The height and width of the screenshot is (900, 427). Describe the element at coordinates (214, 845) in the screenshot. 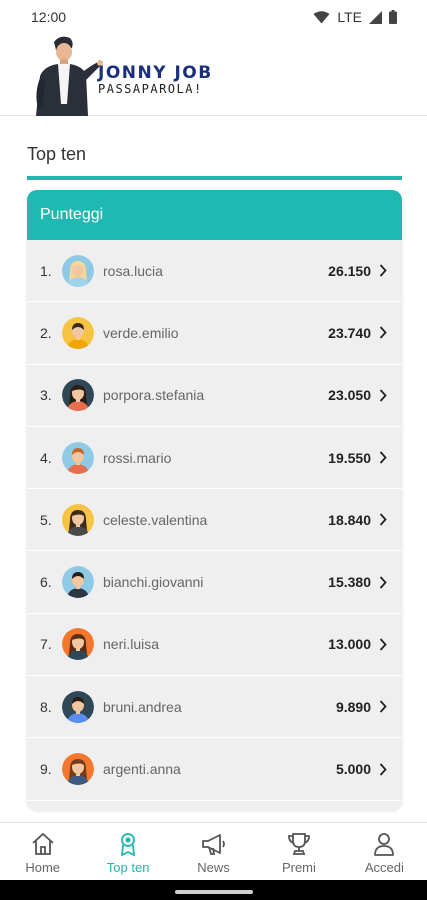

I see `megaphone-icon` at that location.